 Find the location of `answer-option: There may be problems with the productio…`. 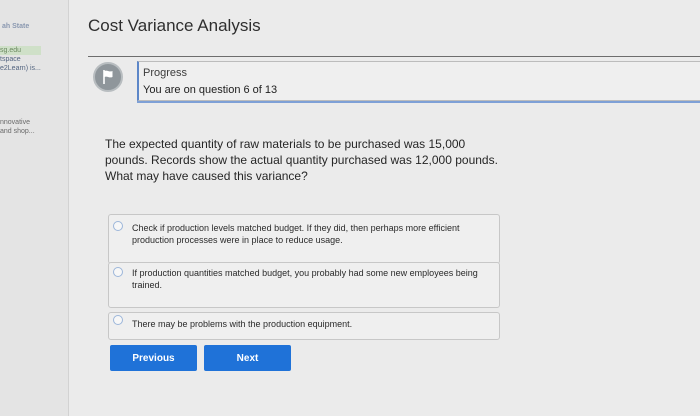

answer-option: There may be problems with the productio… is located at coordinates (304, 326).